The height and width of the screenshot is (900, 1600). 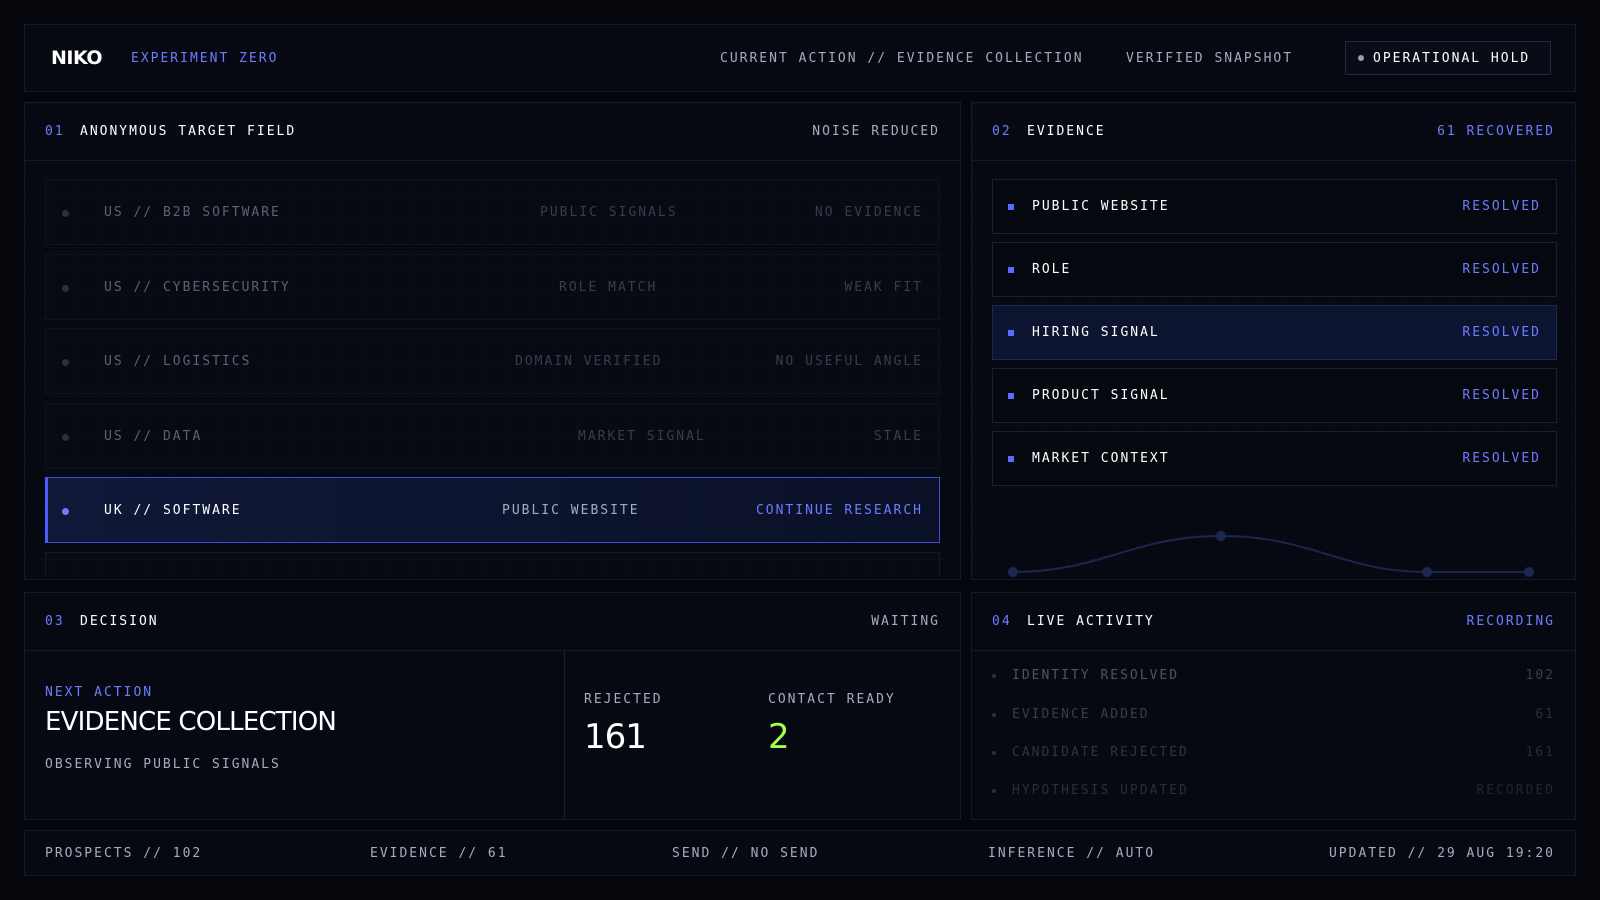 What do you see at coordinates (1540, 675) in the screenshot?
I see `activity-value: 102` at bounding box center [1540, 675].